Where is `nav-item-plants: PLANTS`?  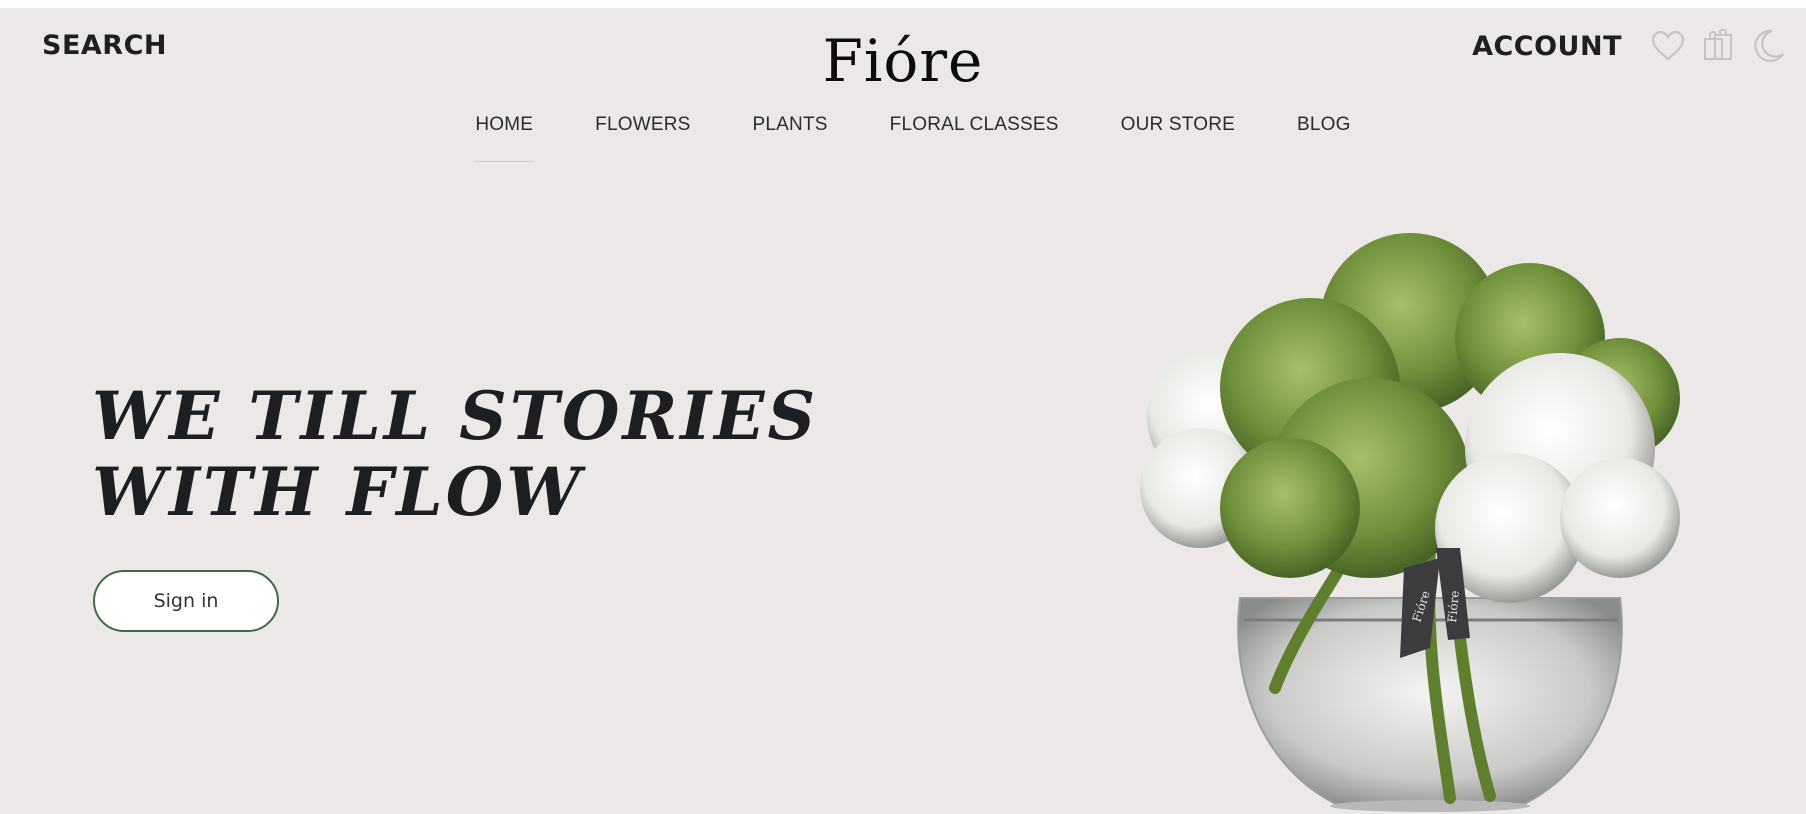
nav-item-plants: PLANTS is located at coordinates (790, 138).